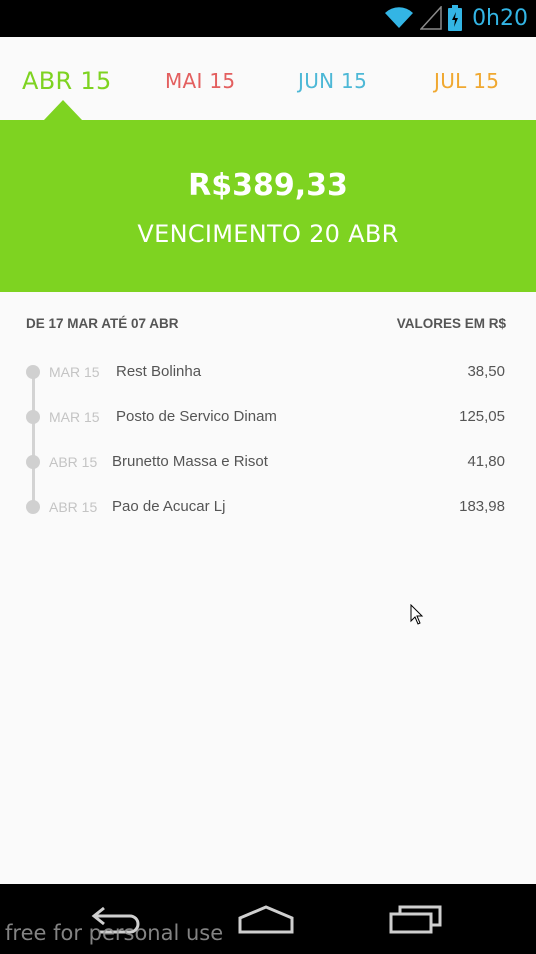 Image resolution: width=536 pixels, height=954 pixels. What do you see at coordinates (190, 461) in the screenshot?
I see `transaction-description: Brunetto Massa e Risot` at bounding box center [190, 461].